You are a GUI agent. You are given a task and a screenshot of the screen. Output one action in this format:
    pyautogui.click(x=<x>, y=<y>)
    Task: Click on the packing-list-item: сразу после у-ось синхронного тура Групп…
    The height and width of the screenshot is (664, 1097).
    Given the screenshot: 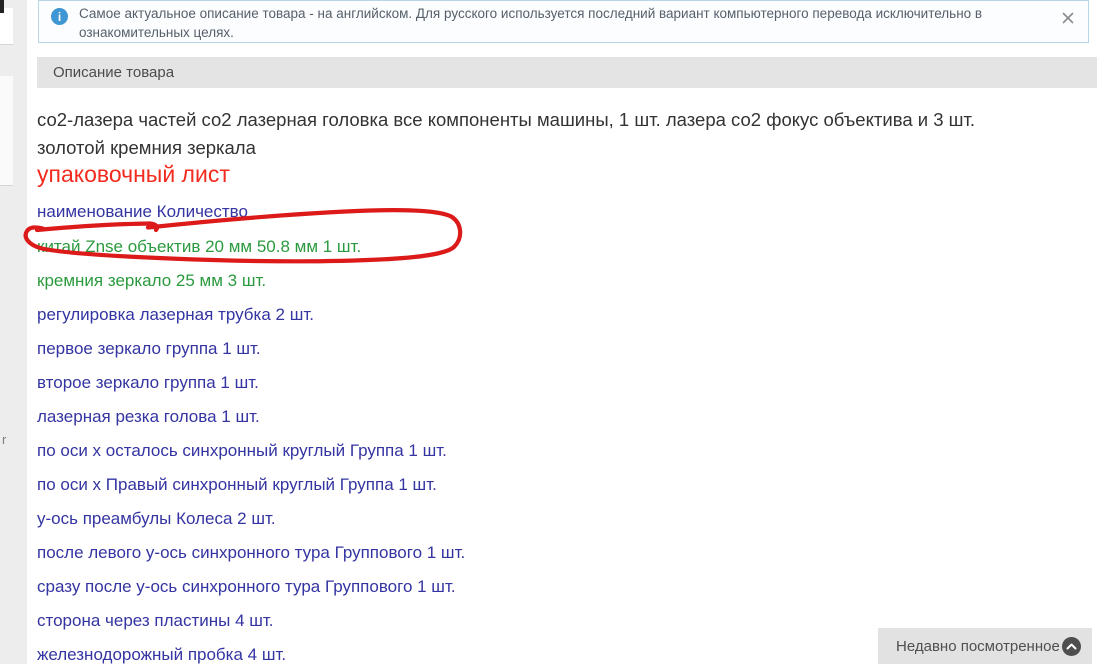 What is the action you would take?
    pyautogui.click(x=246, y=586)
    